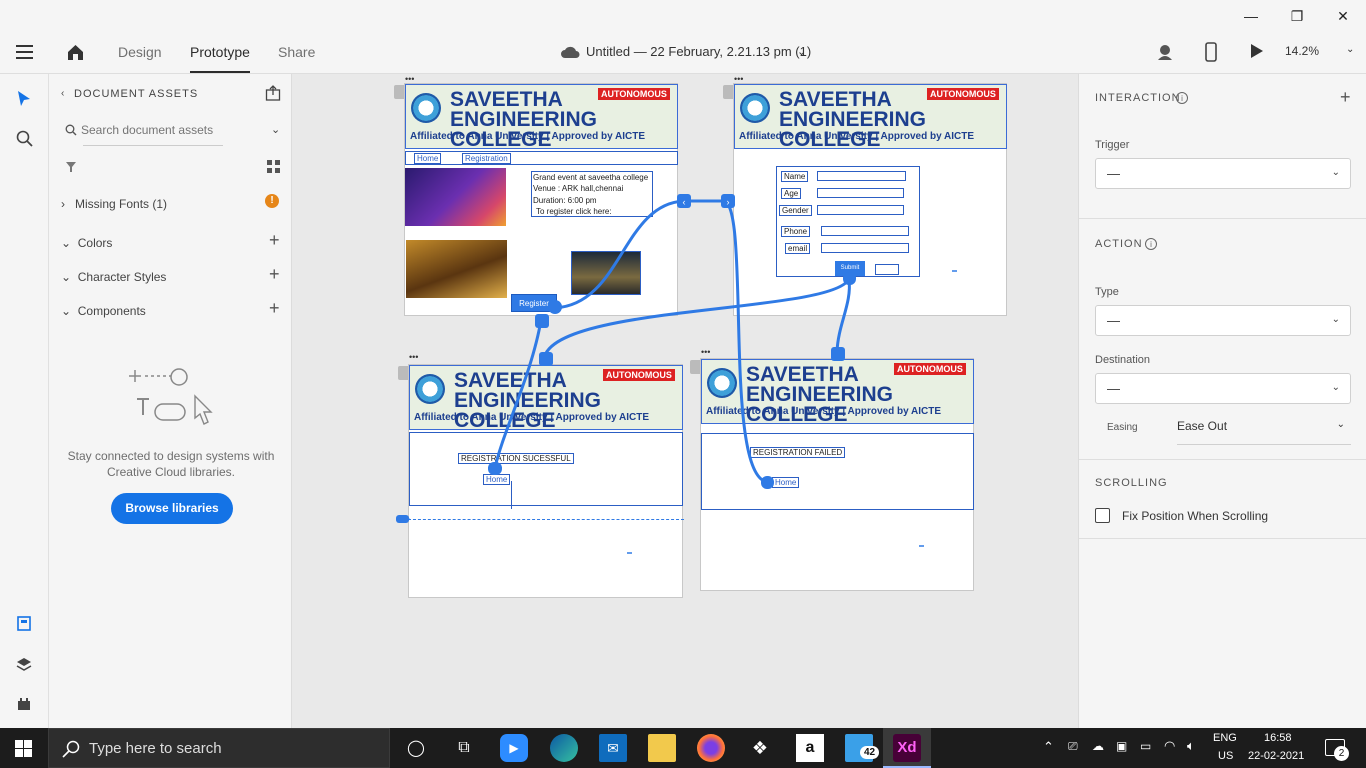  Describe the element at coordinates (464, 748) in the screenshot. I see `task-view-icon: ⧉` at that location.